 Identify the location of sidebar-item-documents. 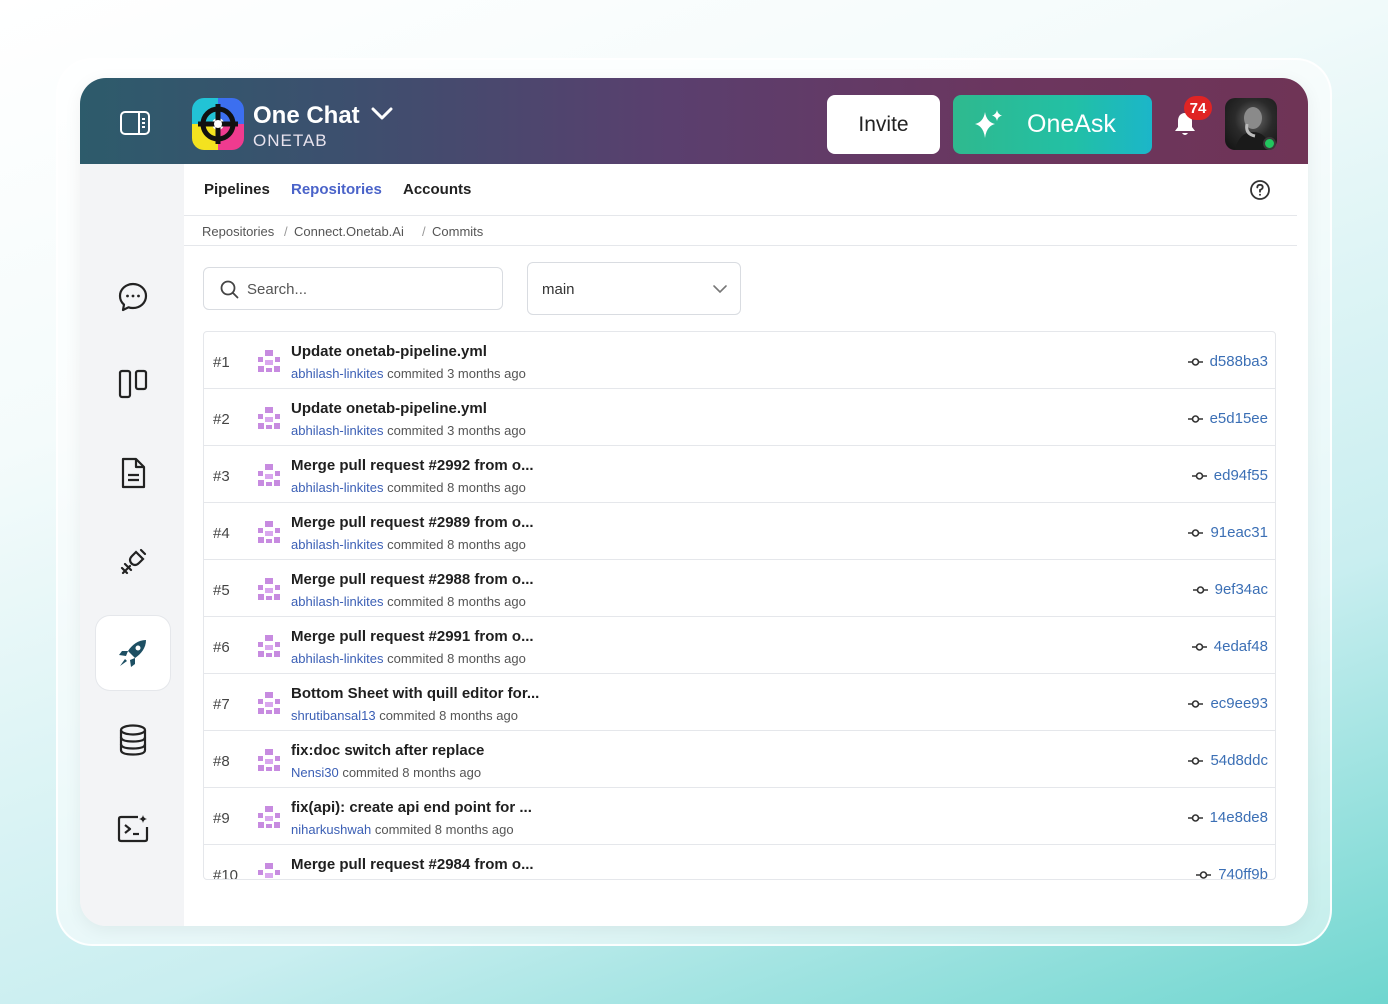
(133, 473).